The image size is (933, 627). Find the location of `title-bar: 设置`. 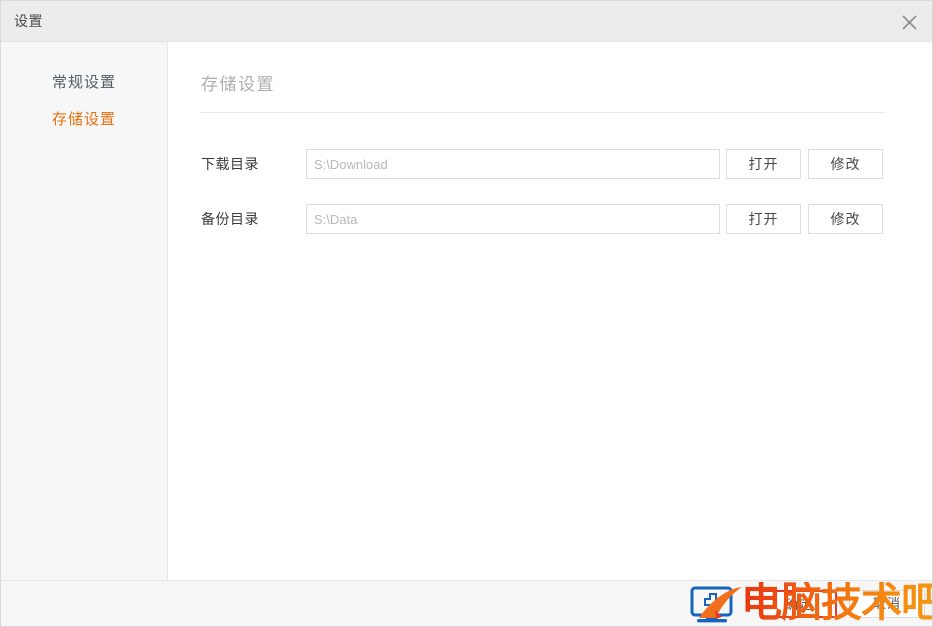

title-bar: 设置 is located at coordinates (466, 21).